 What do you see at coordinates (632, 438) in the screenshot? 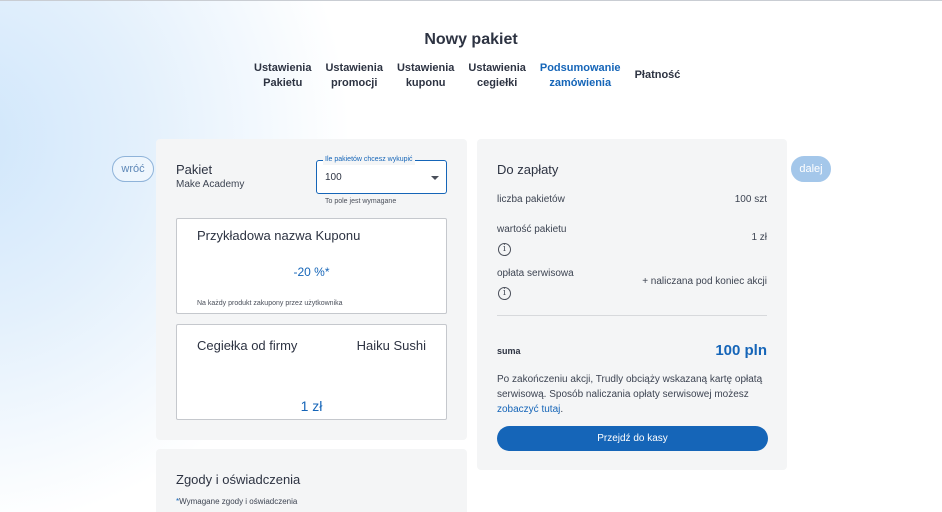
I see `checkout-button: Przejdź do kasy` at bounding box center [632, 438].